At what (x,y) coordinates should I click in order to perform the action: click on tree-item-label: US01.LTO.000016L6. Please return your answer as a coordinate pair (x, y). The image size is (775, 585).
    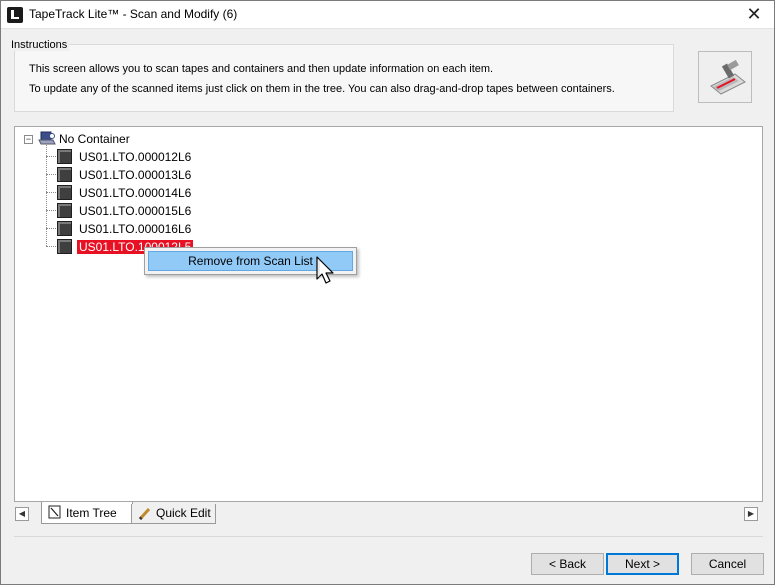
    Looking at the image, I should click on (135, 229).